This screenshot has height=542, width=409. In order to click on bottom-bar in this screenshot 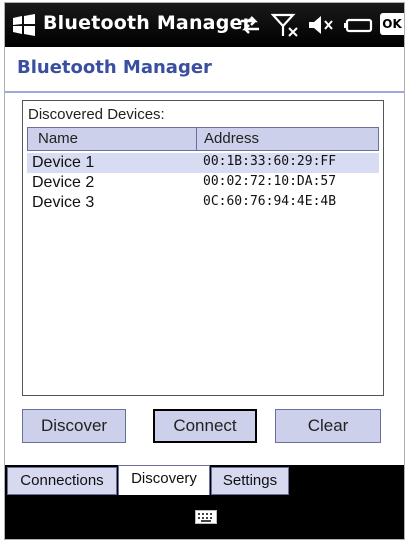, I will do `click(204, 518)`.